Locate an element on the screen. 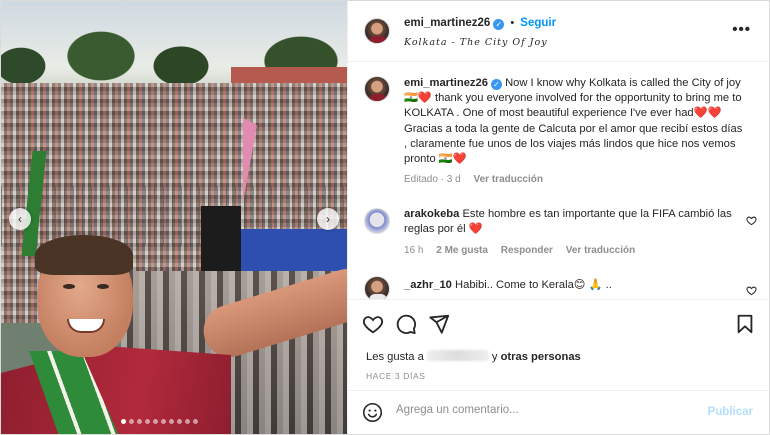 This screenshot has height=435, width=770. caption-username: emi_martinez26 is located at coordinates (446, 83).